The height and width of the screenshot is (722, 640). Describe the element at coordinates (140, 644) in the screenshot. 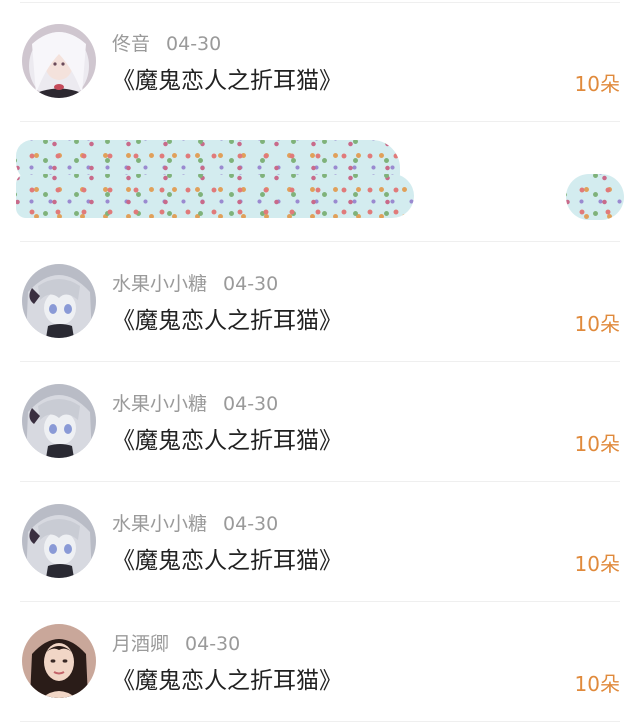

I see `username: 月酒卿` at that location.